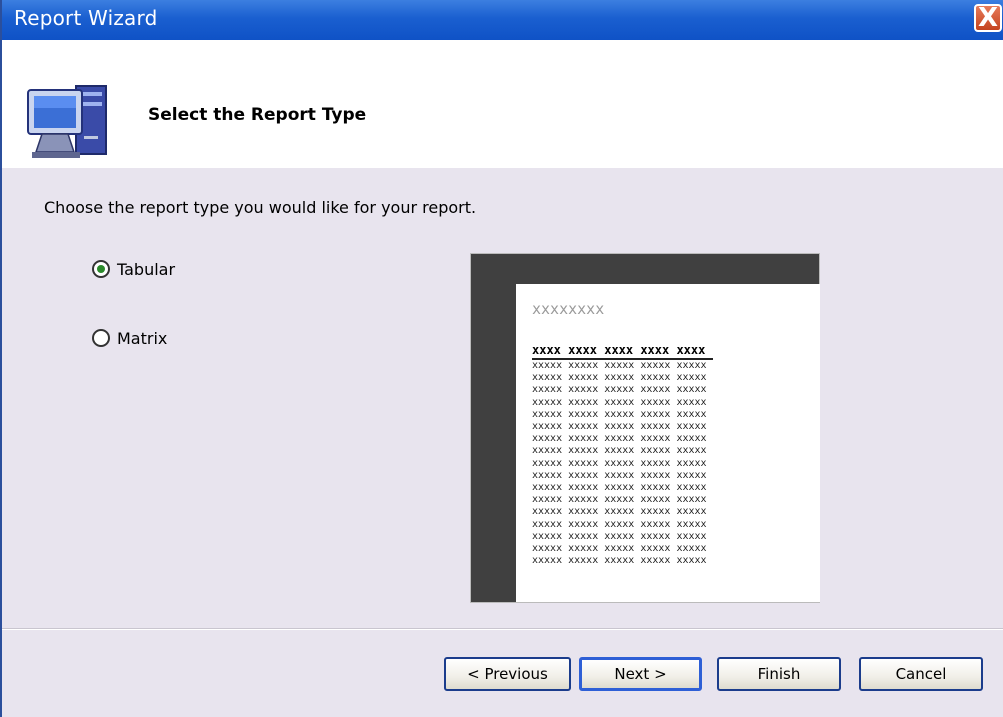  What do you see at coordinates (507, 674) in the screenshot?
I see `previous-button: < Previous` at bounding box center [507, 674].